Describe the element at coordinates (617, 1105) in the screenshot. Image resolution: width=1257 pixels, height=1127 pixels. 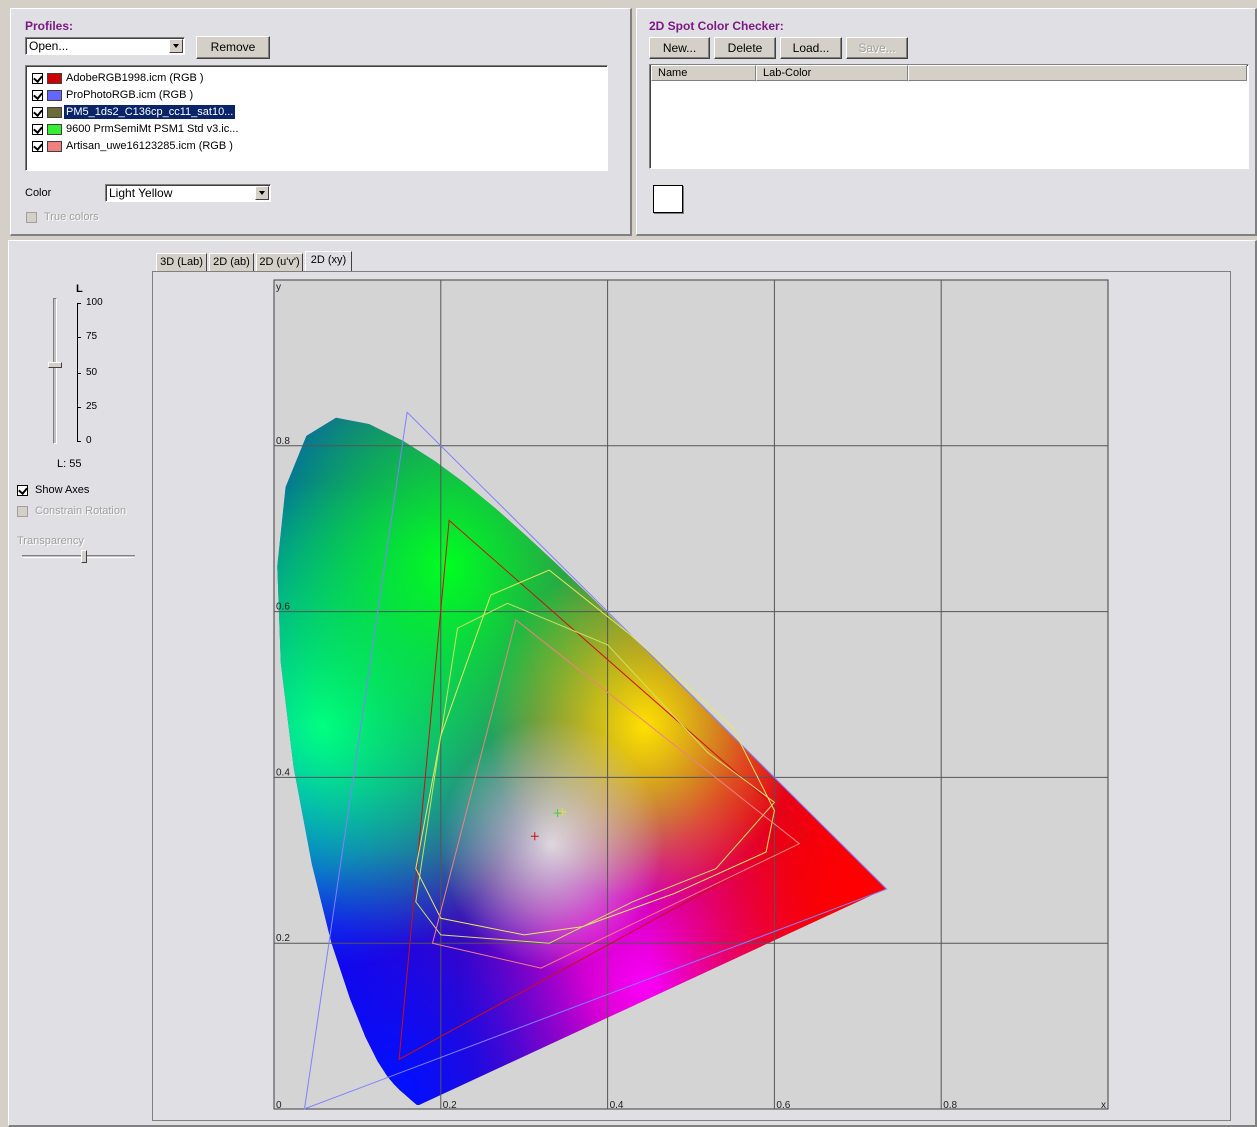
I see `x-tick-label: 0.4` at that location.